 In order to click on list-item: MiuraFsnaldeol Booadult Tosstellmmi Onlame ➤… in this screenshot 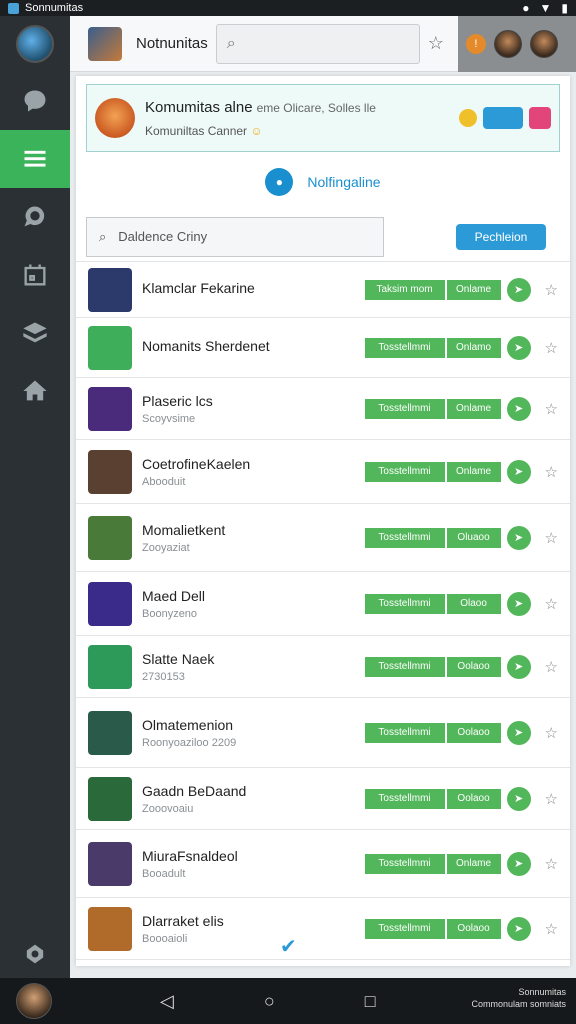, I will do `click(323, 864)`.